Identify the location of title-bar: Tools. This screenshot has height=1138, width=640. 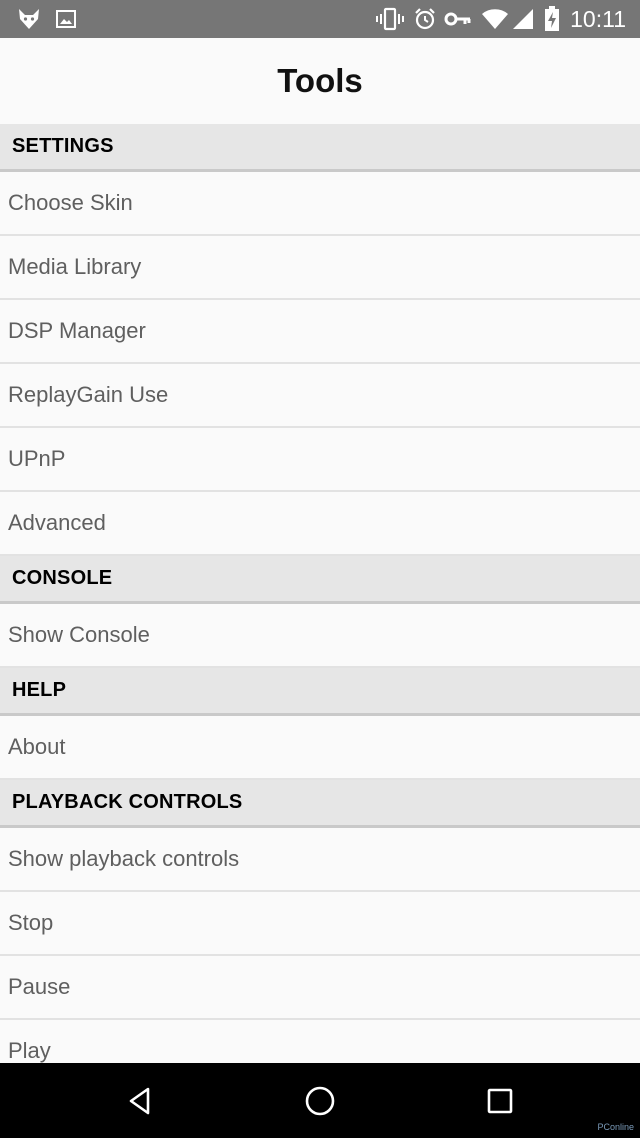
(320, 81).